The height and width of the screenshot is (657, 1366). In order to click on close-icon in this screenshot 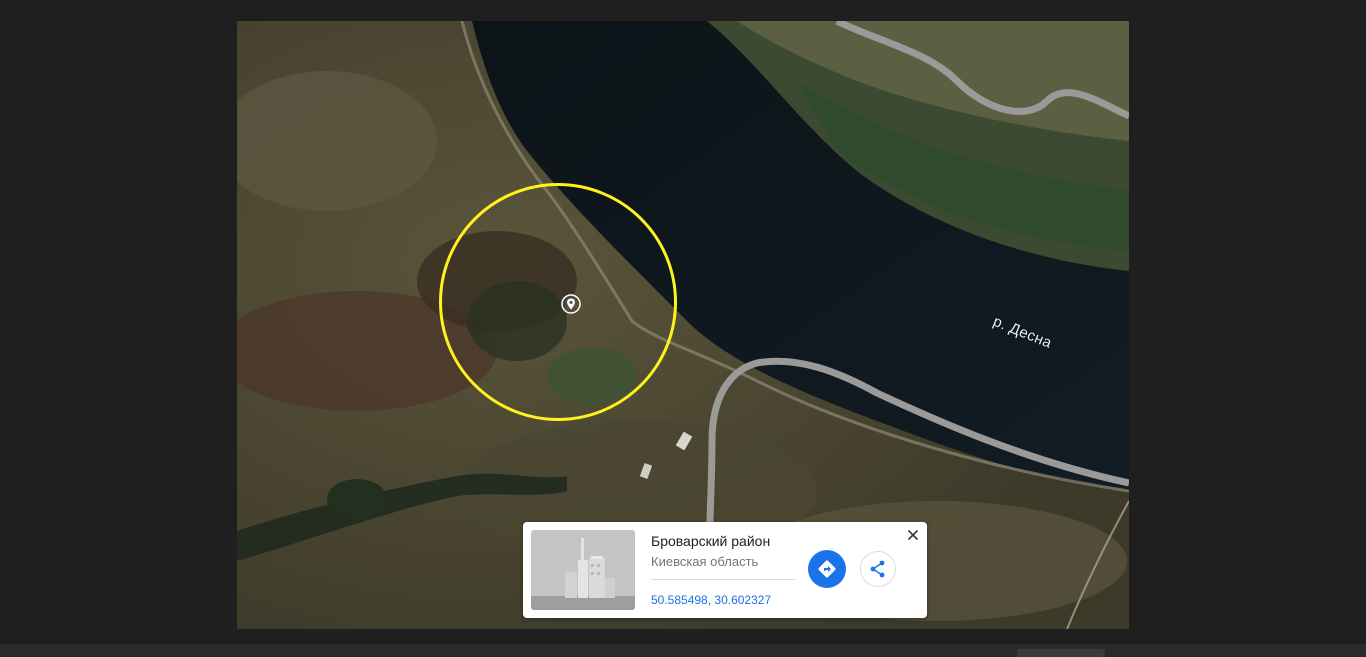, I will do `click(913, 535)`.